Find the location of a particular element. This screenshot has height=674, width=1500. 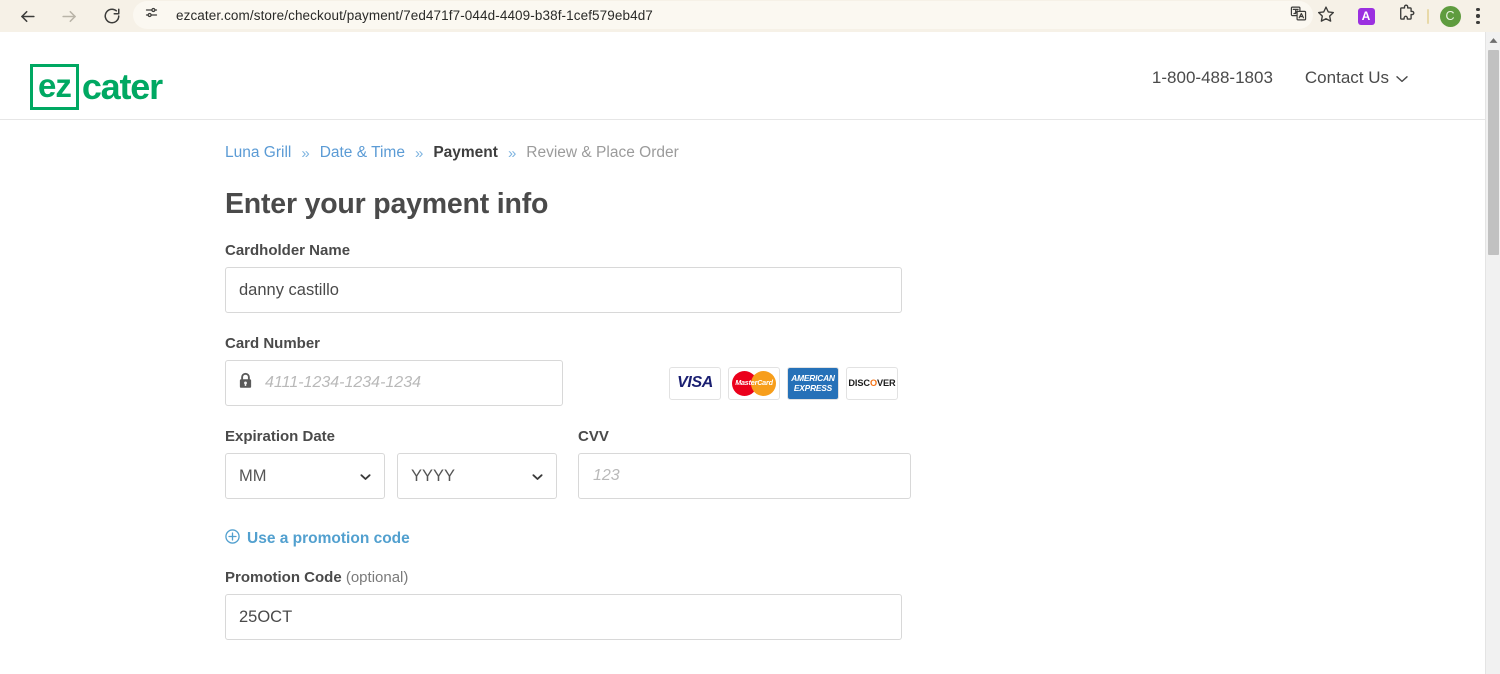

logo-ez-mark: ez is located at coordinates (54, 87).